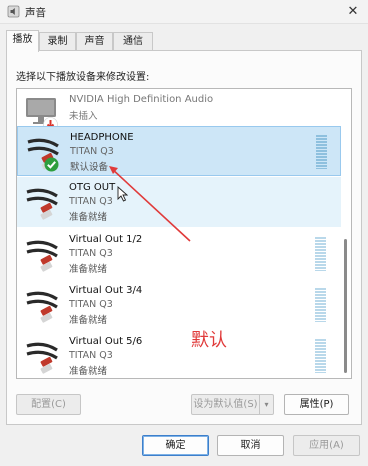 Image resolution: width=368 pixels, height=466 pixels. I want to click on device-name: Virtual Out 5/6, so click(106, 341).